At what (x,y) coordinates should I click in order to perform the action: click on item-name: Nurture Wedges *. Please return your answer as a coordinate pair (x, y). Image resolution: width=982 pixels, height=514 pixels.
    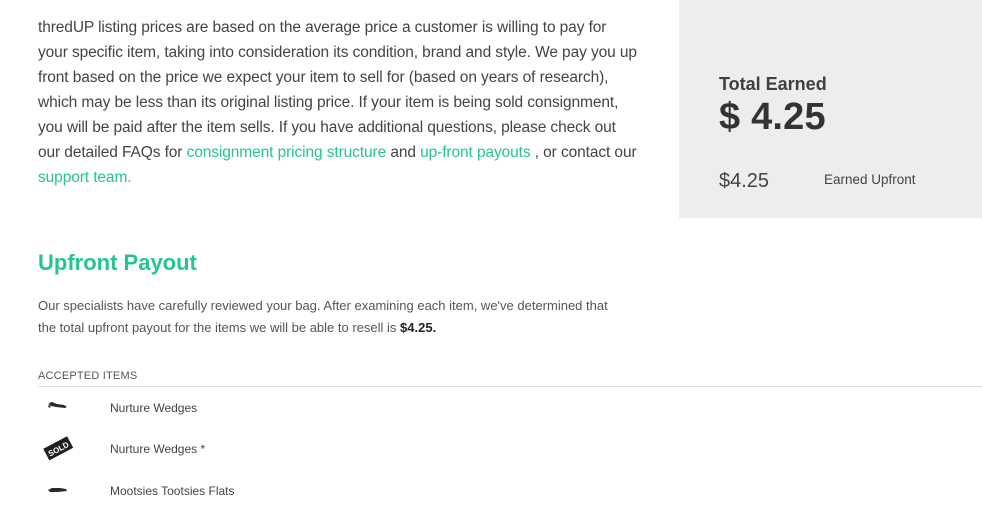
    Looking at the image, I should click on (158, 449).